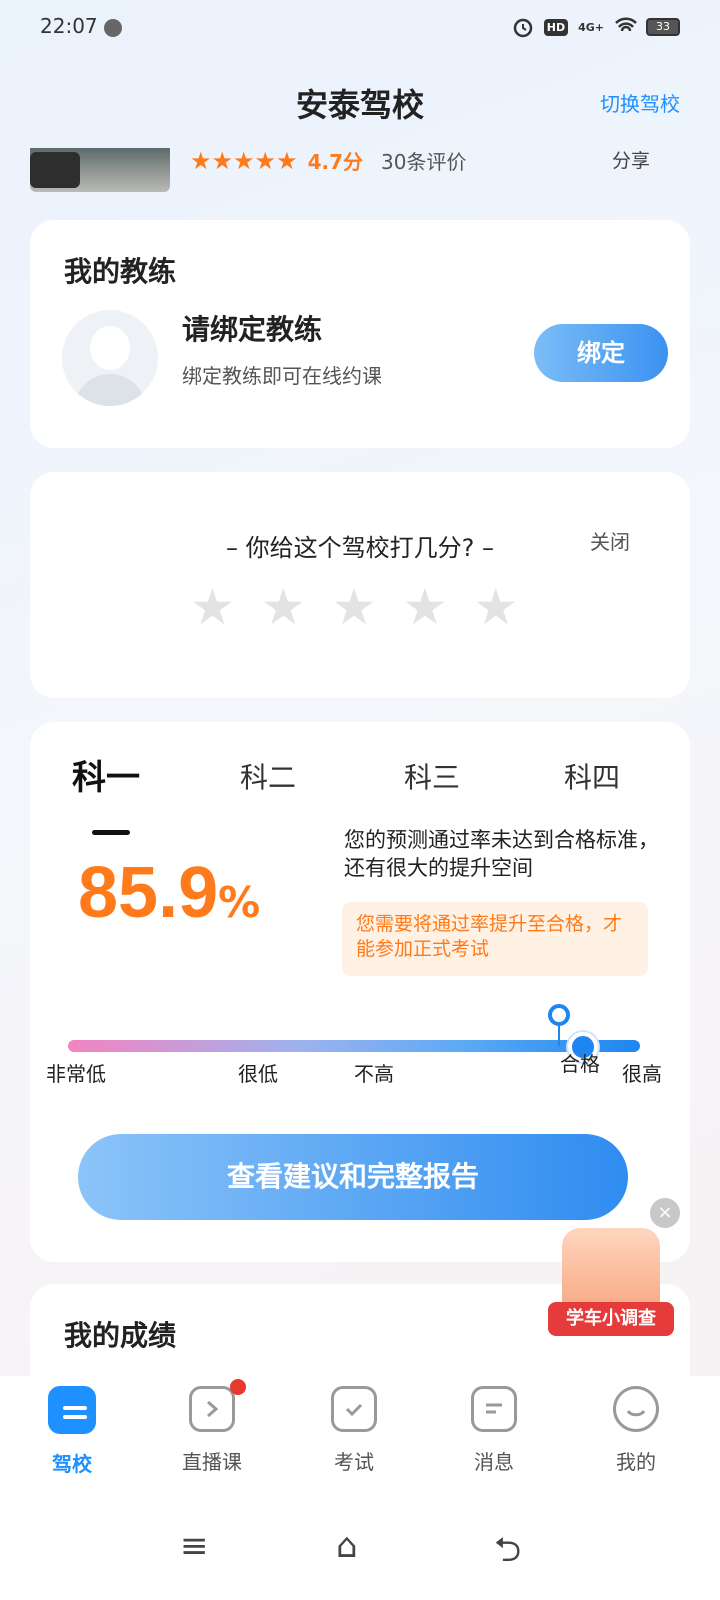 The width and height of the screenshot is (720, 1600). What do you see at coordinates (495, 939) in the screenshot?
I see `pass-rate-warning: 您需要将通过率提升至合格，才能参加正式考试` at bounding box center [495, 939].